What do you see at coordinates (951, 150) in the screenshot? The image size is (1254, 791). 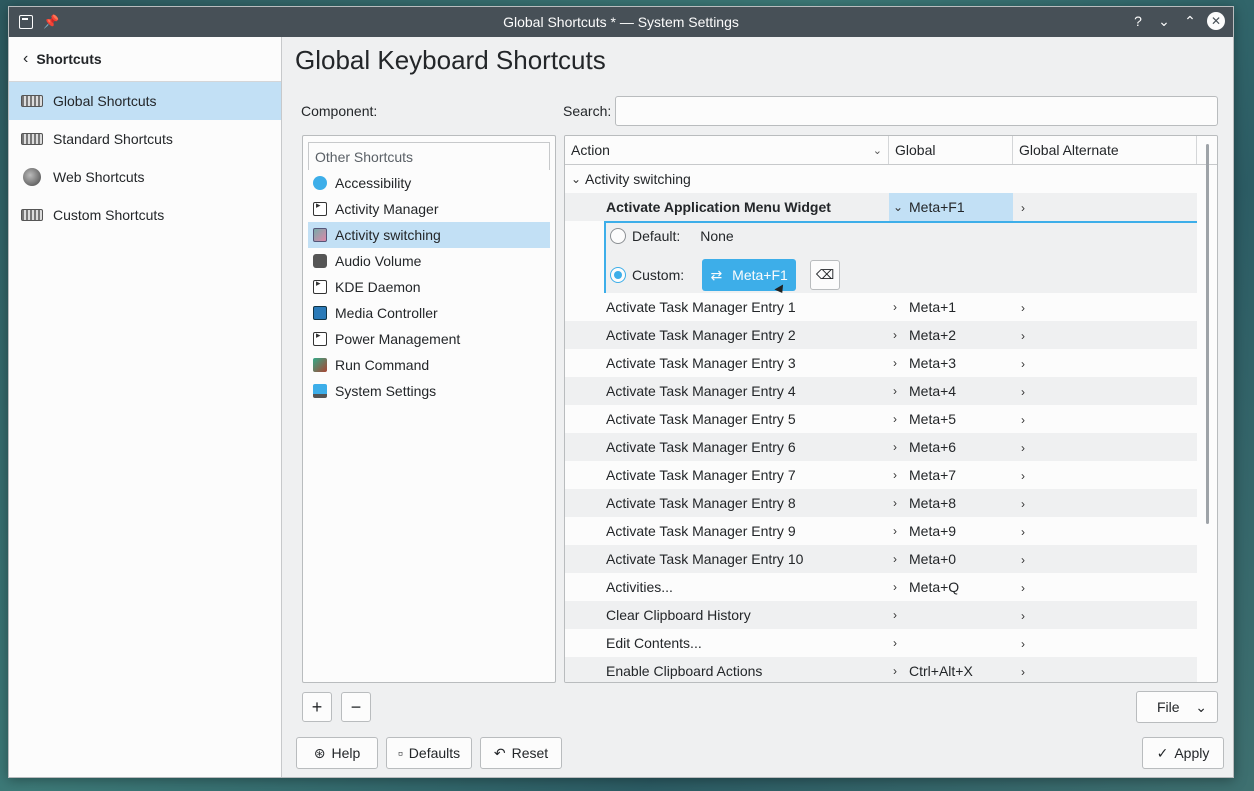 I see `column-header-global: Global` at bounding box center [951, 150].